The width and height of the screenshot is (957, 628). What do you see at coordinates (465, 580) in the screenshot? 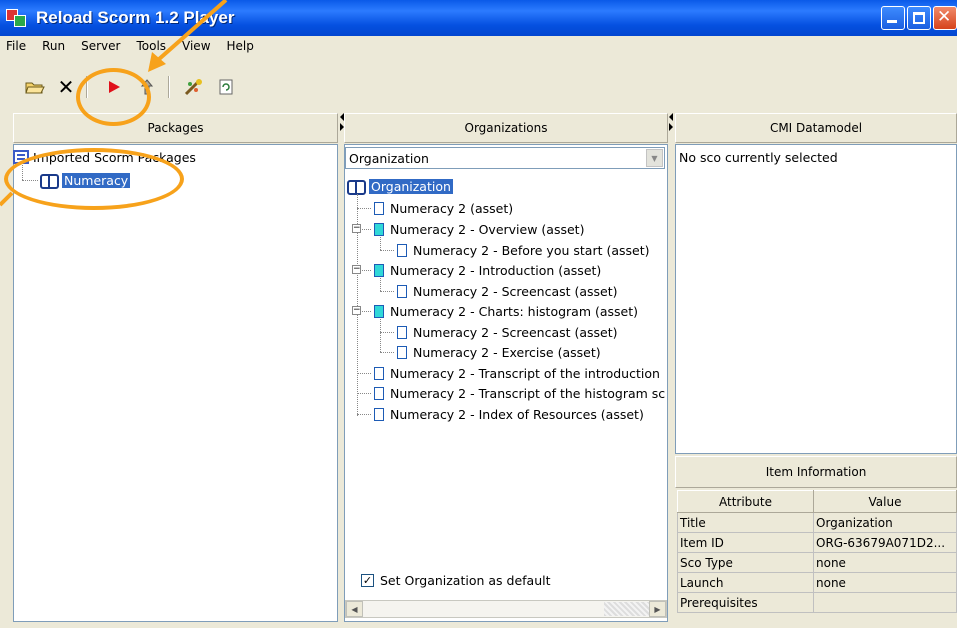
I see `default-checkbox-label: Set Organization as default` at bounding box center [465, 580].